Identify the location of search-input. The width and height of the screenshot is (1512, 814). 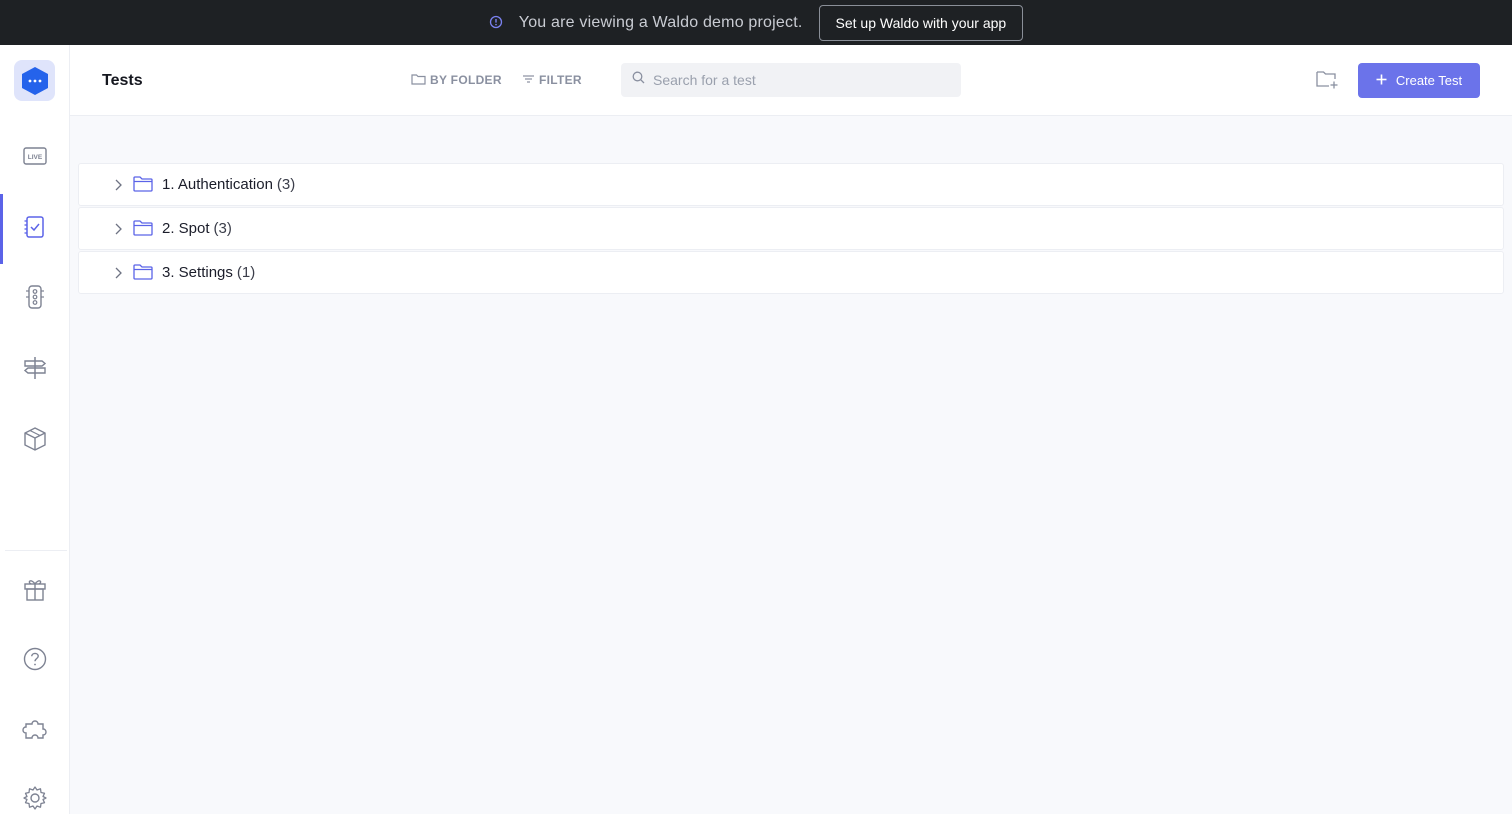
(798, 80).